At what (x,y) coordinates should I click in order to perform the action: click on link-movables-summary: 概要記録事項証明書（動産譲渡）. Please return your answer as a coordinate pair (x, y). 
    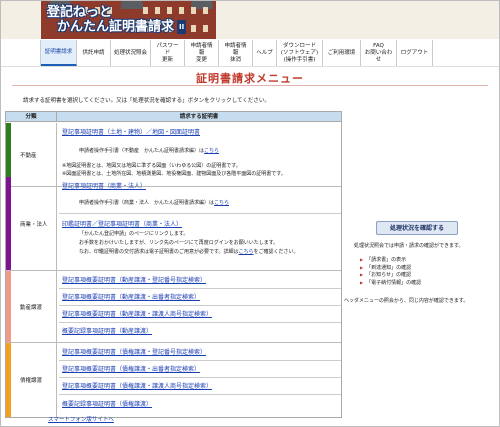
    Looking at the image, I should click on (107, 330).